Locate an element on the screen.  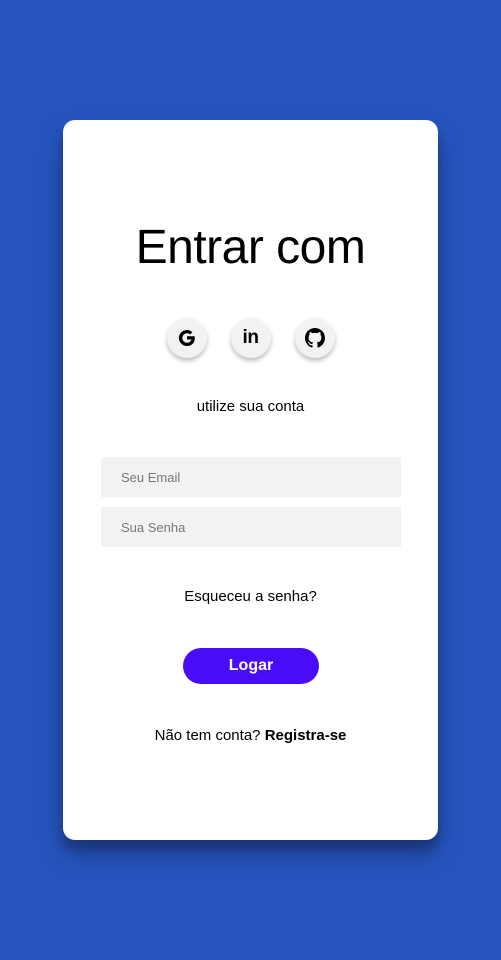
social-login-group: in is located at coordinates (250, 338).